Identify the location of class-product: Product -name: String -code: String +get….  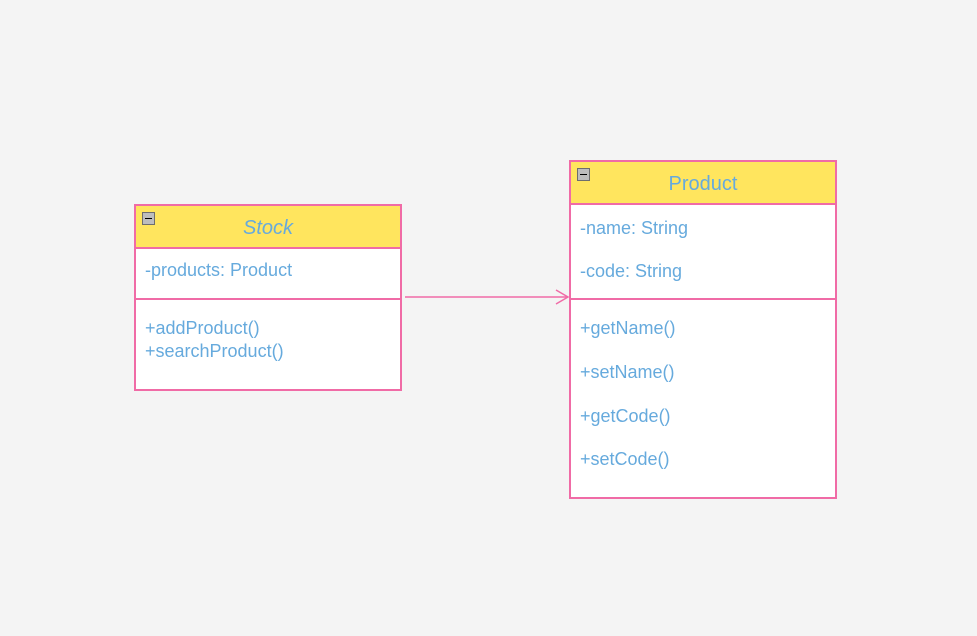
(703, 329).